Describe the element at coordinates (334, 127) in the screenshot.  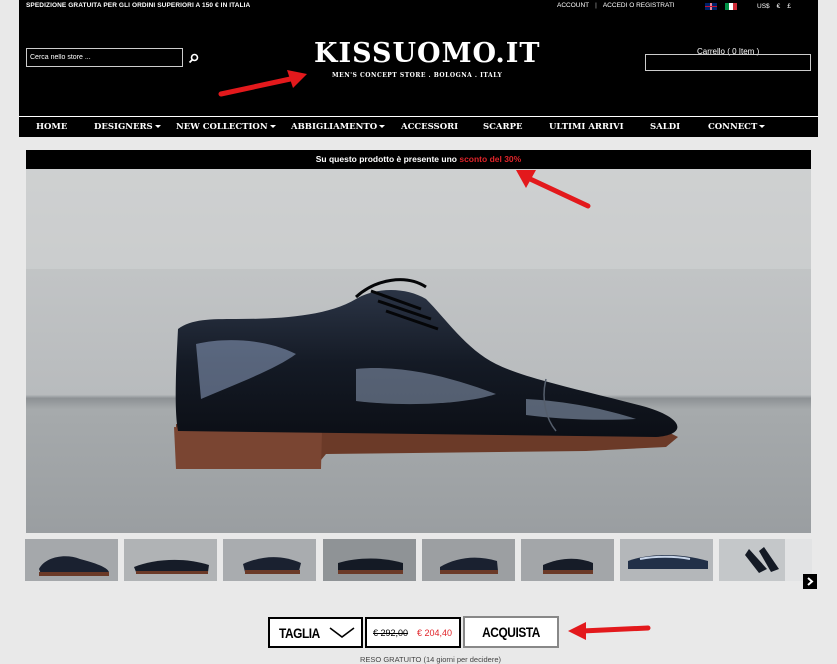
I see `nav-item-label: ABBIGLIAMENTO` at that location.